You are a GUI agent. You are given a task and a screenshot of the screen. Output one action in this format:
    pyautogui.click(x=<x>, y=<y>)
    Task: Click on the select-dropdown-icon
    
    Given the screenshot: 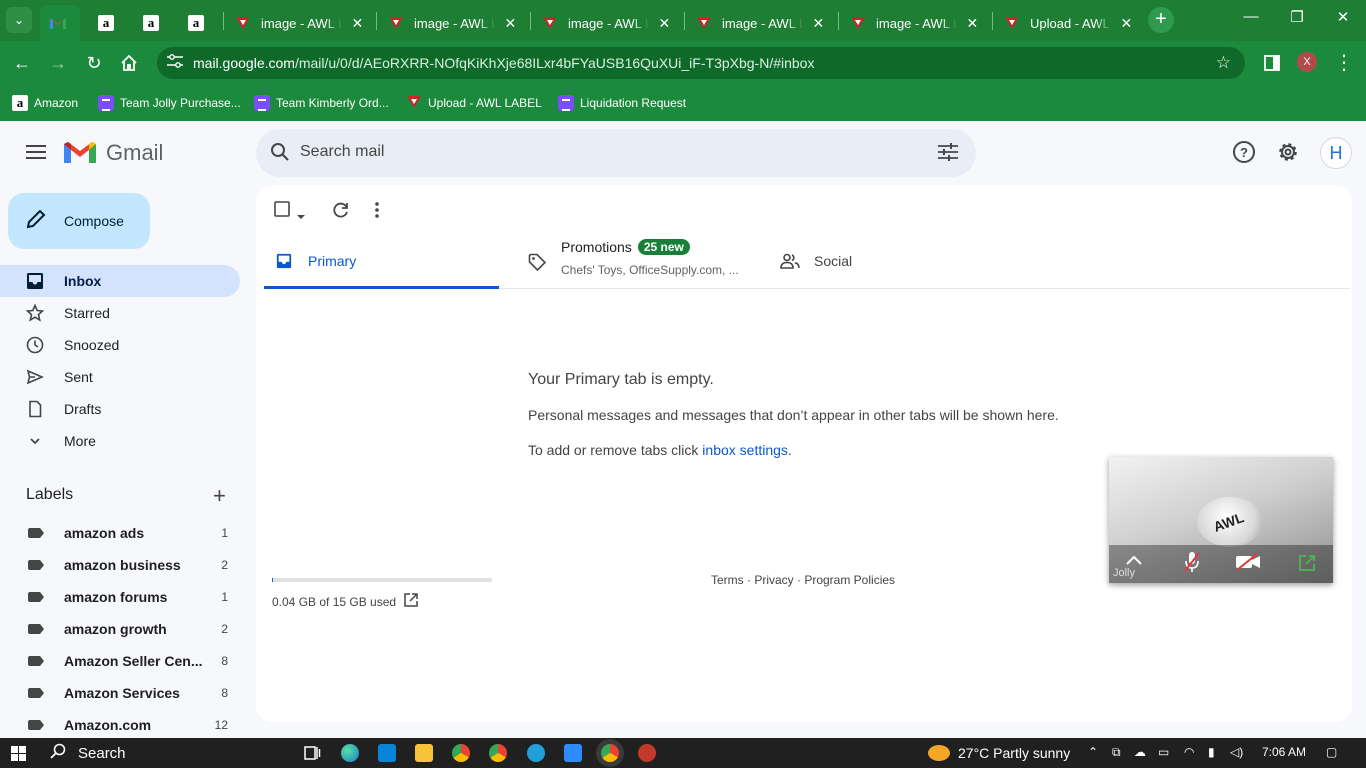 What is the action you would take?
    pyautogui.click(x=301, y=216)
    